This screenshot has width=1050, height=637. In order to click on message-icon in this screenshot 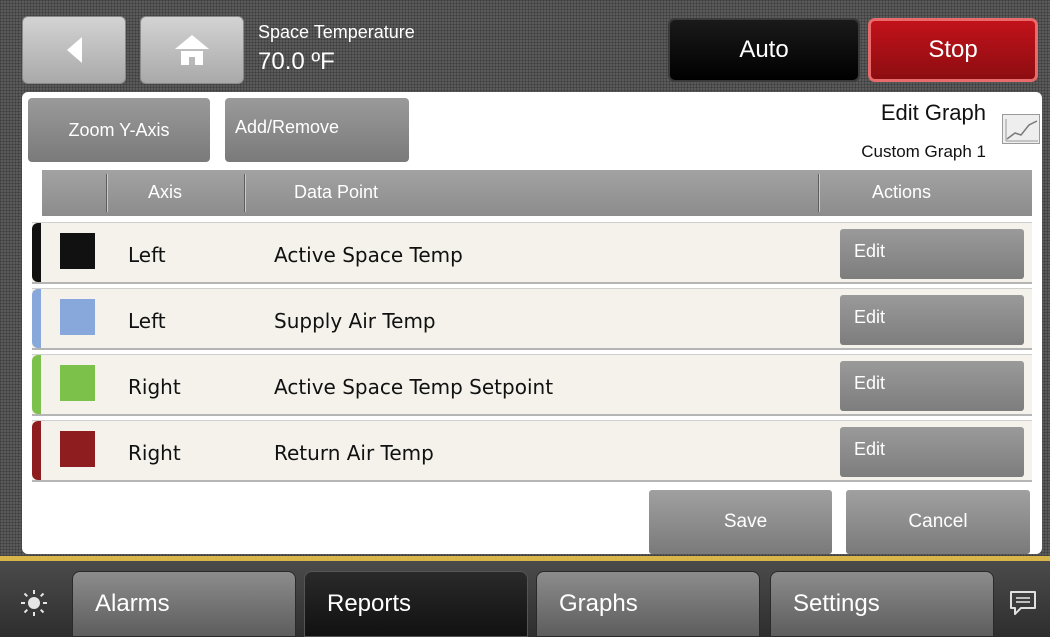, I will do `click(1023, 603)`.